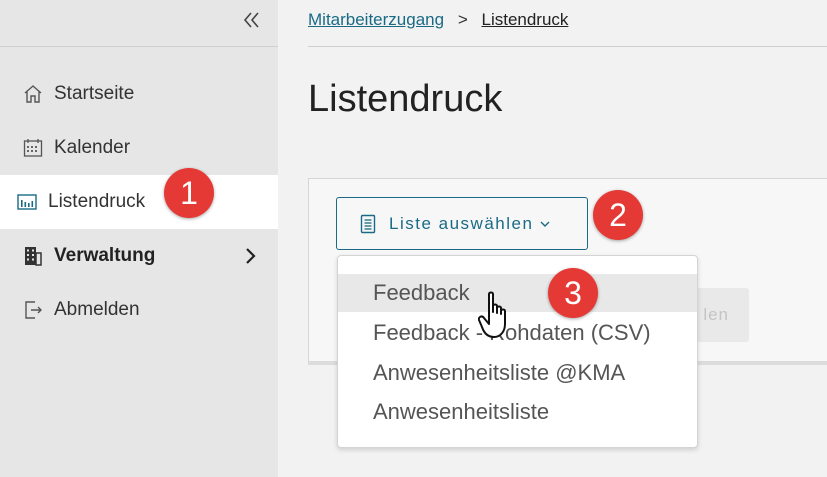 Image resolution: width=827 pixels, height=477 pixels. What do you see at coordinates (139, 46) in the screenshot?
I see `sidebar-divider` at bounding box center [139, 46].